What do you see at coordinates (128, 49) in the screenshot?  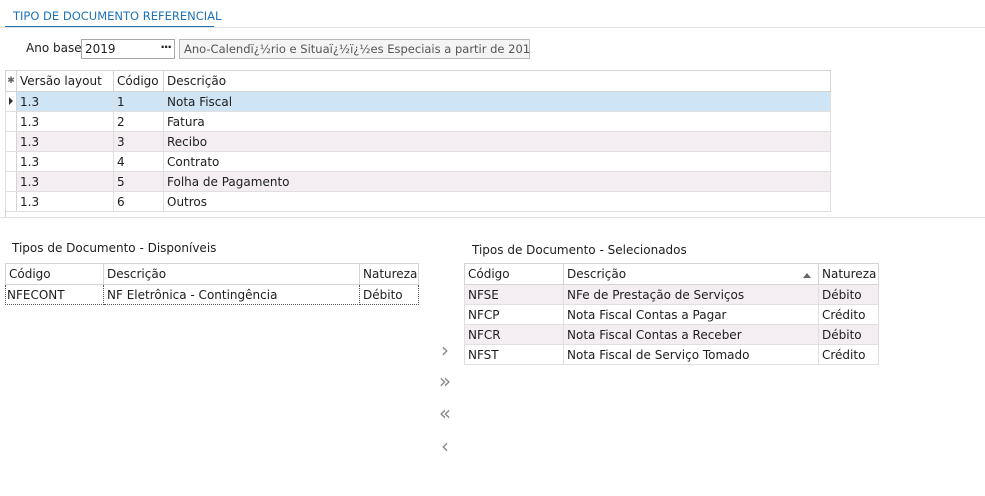 I see `ano-base-input: 2019 ···` at bounding box center [128, 49].